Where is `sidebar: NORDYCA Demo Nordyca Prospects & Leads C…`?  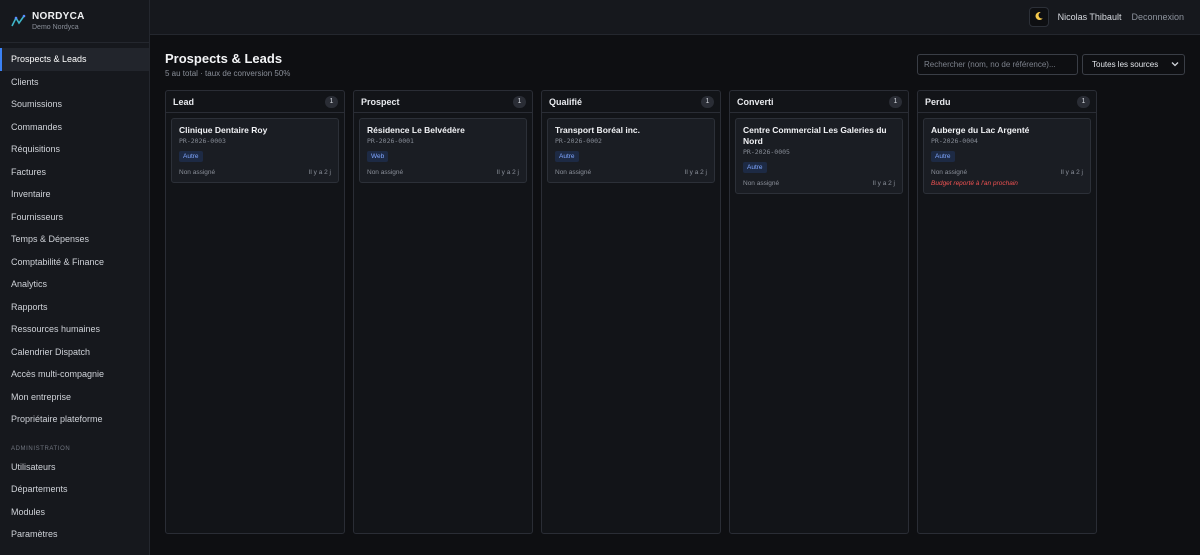 sidebar: NORDYCA Demo Nordyca Prospects & Leads C… is located at coordinates (75, 277).